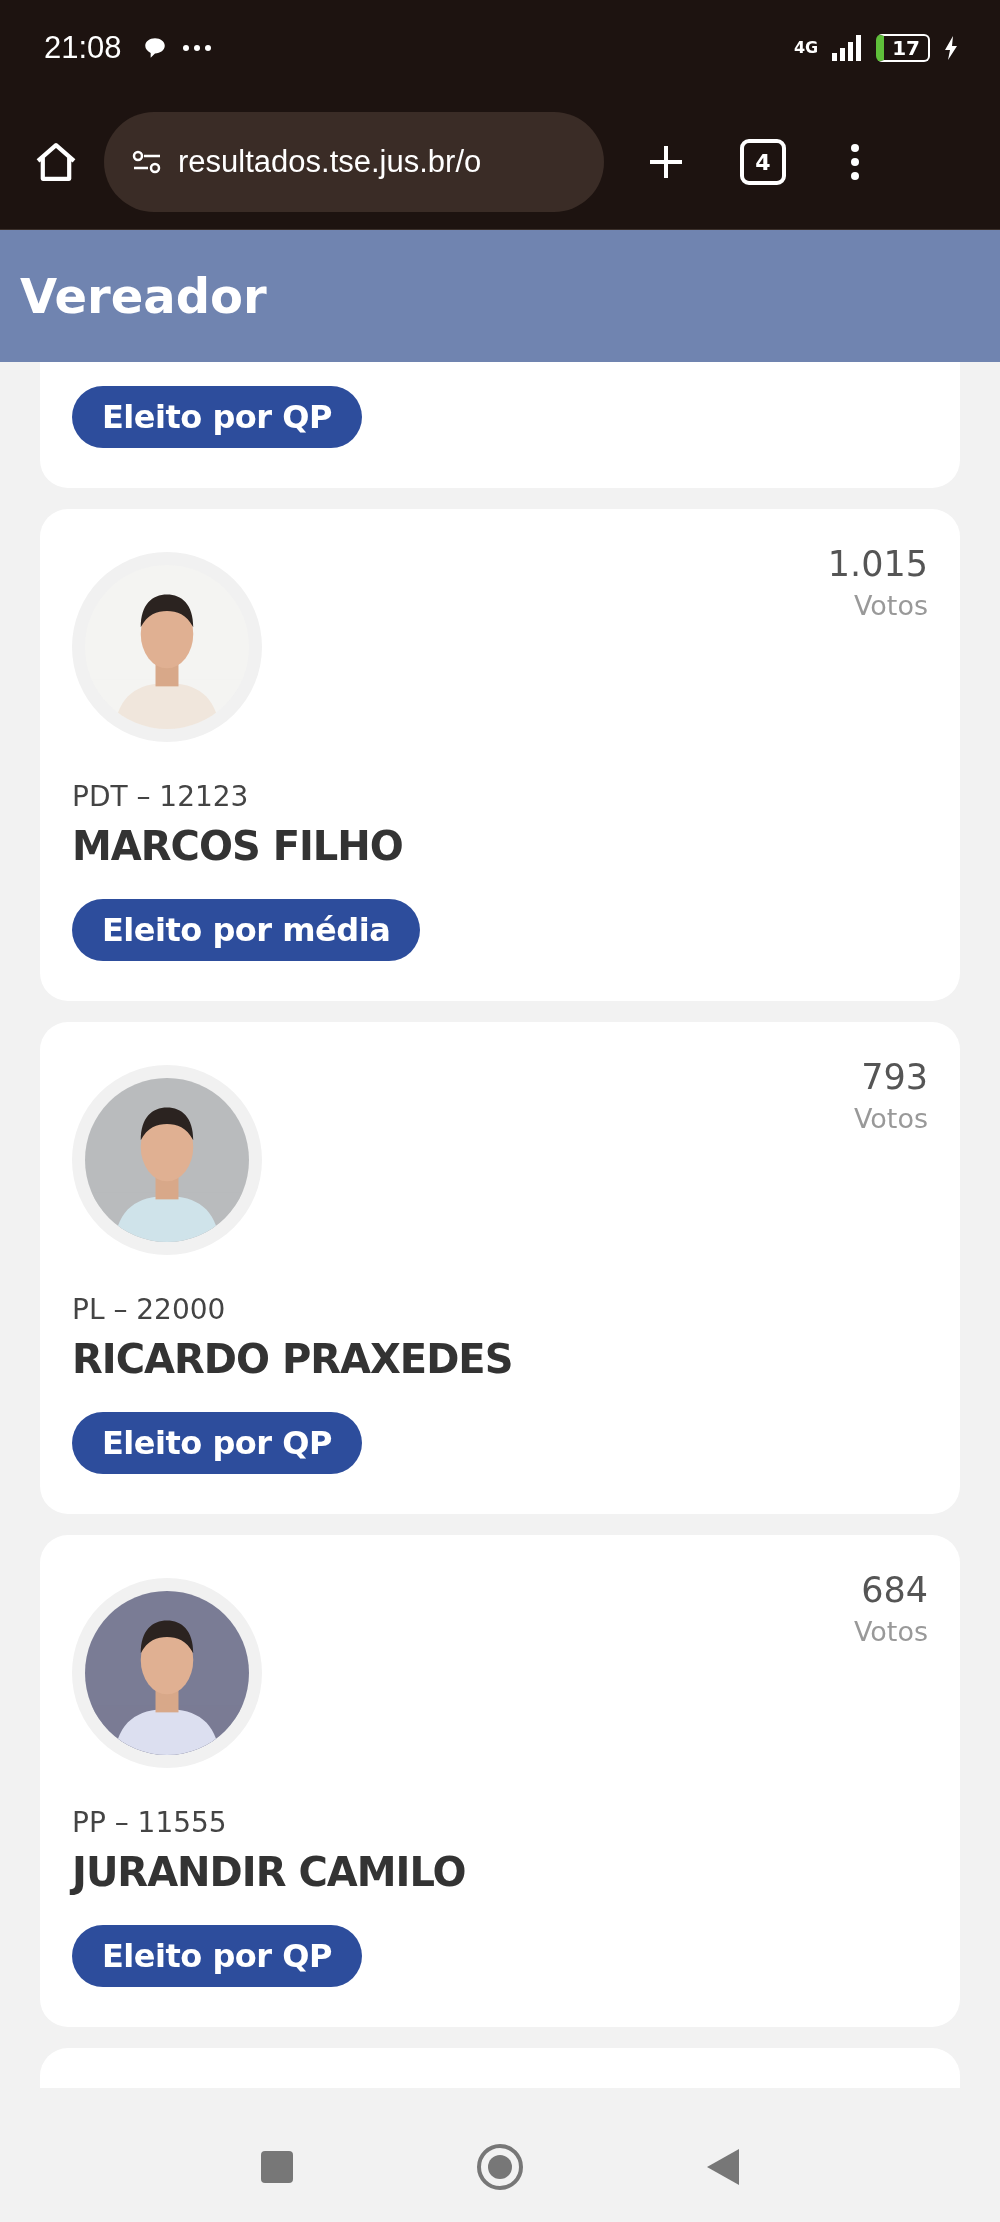 This screenshot has width=1000, height=2222. What do you see at coordinates (877, 564) in the screenshot?
I see `vote-count: 1.015` at bounding box center [877, 564].